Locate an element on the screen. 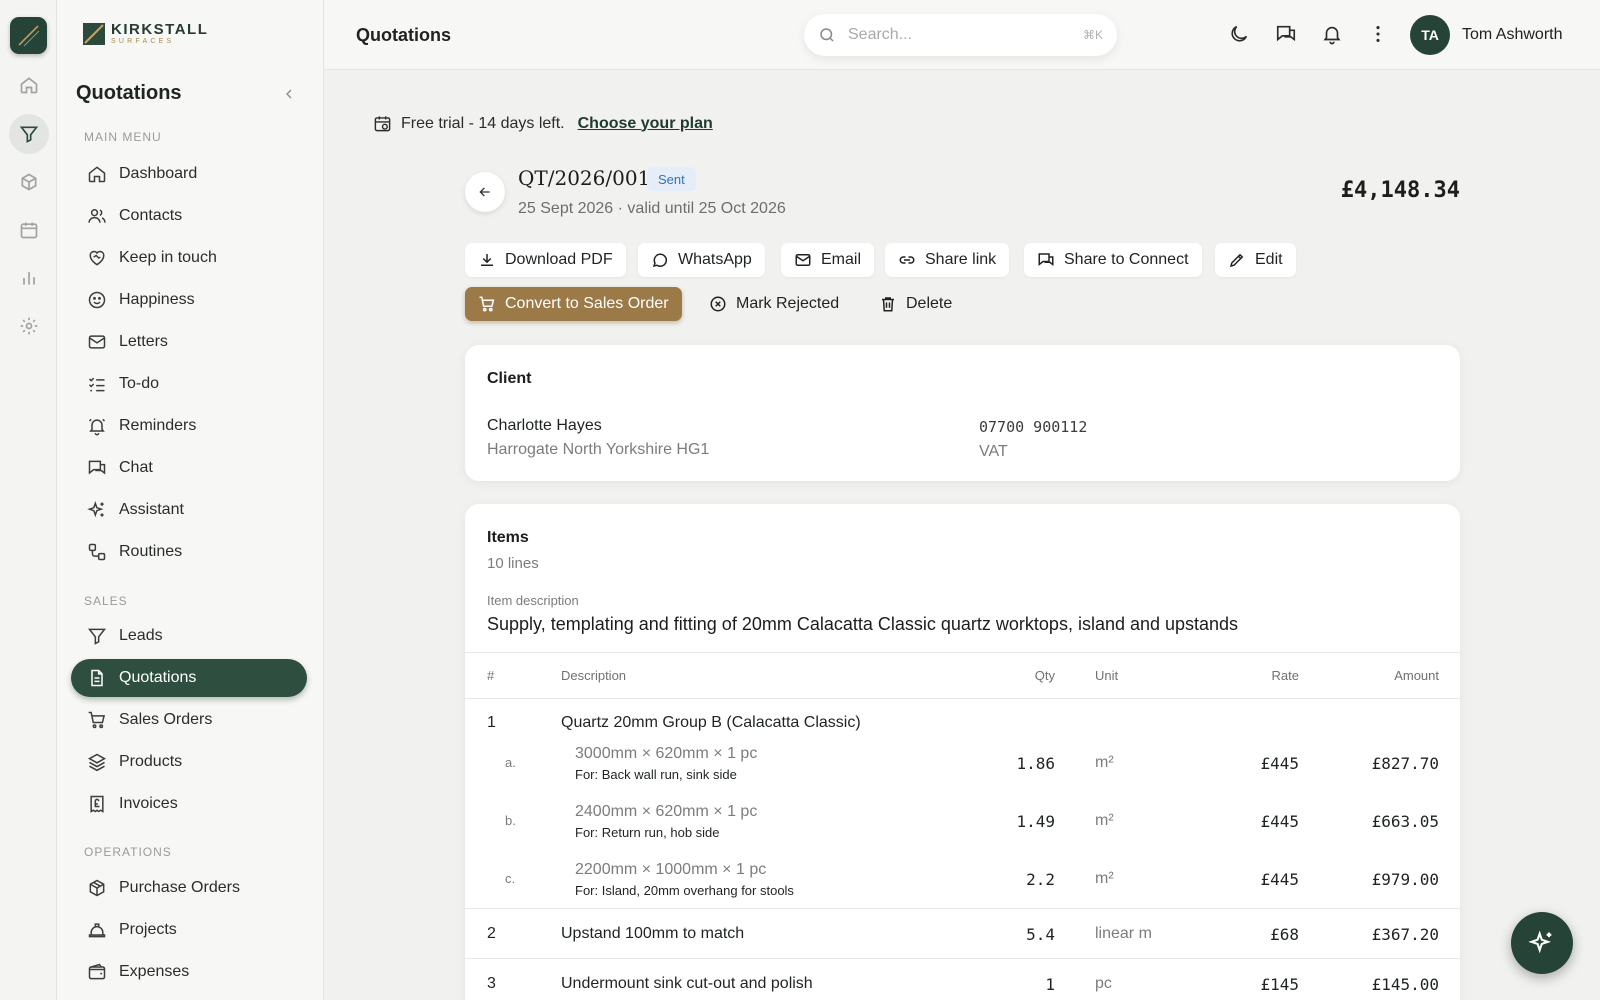  row-size: 2200mm × 1000mm × 1 pc is located at coordinates (671, 869).